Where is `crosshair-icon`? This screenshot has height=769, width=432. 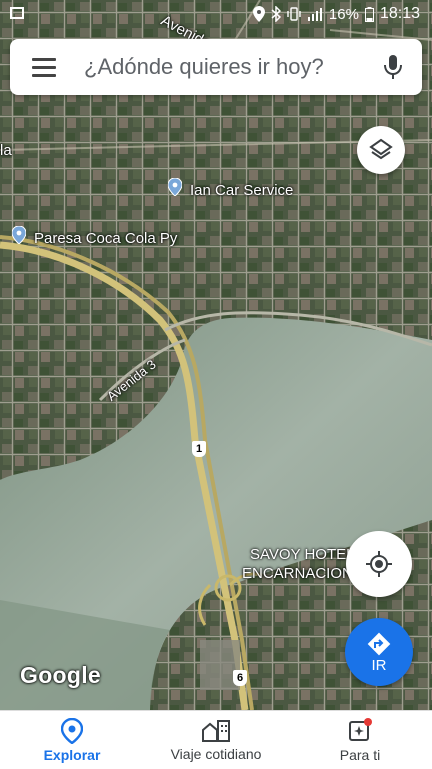
crosshair-icon is located at coordinates (379, 564).